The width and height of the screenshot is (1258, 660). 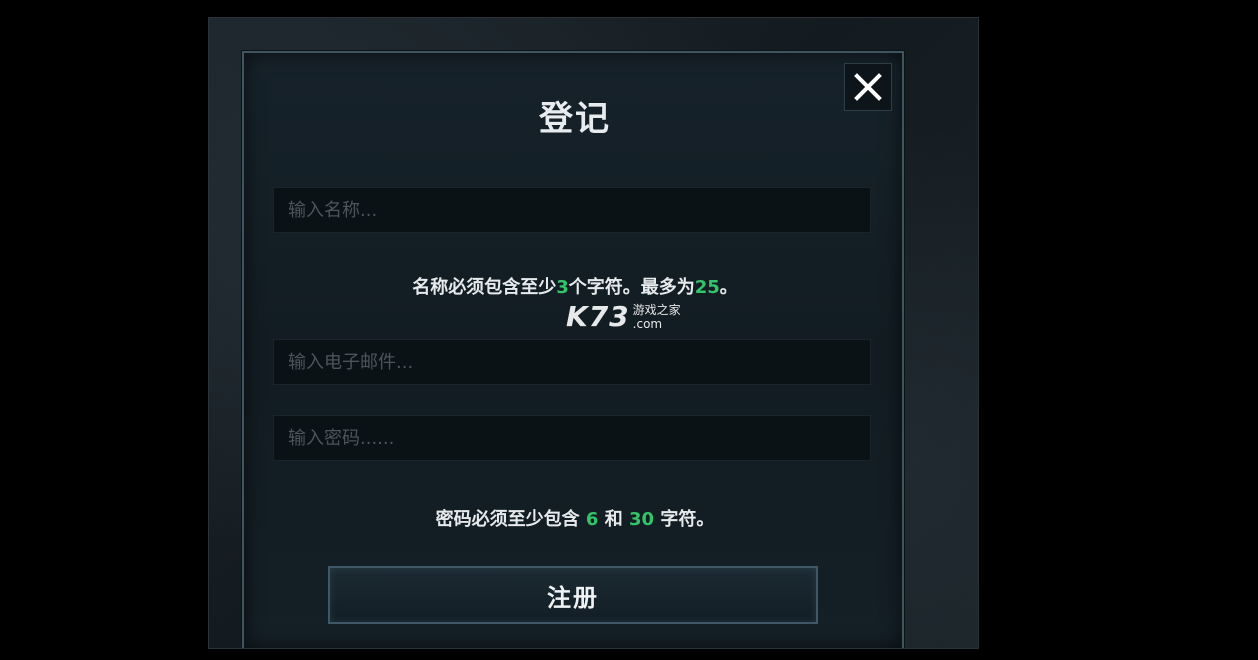 I want to click on register-button: 注册, so click(x=573, y=595).